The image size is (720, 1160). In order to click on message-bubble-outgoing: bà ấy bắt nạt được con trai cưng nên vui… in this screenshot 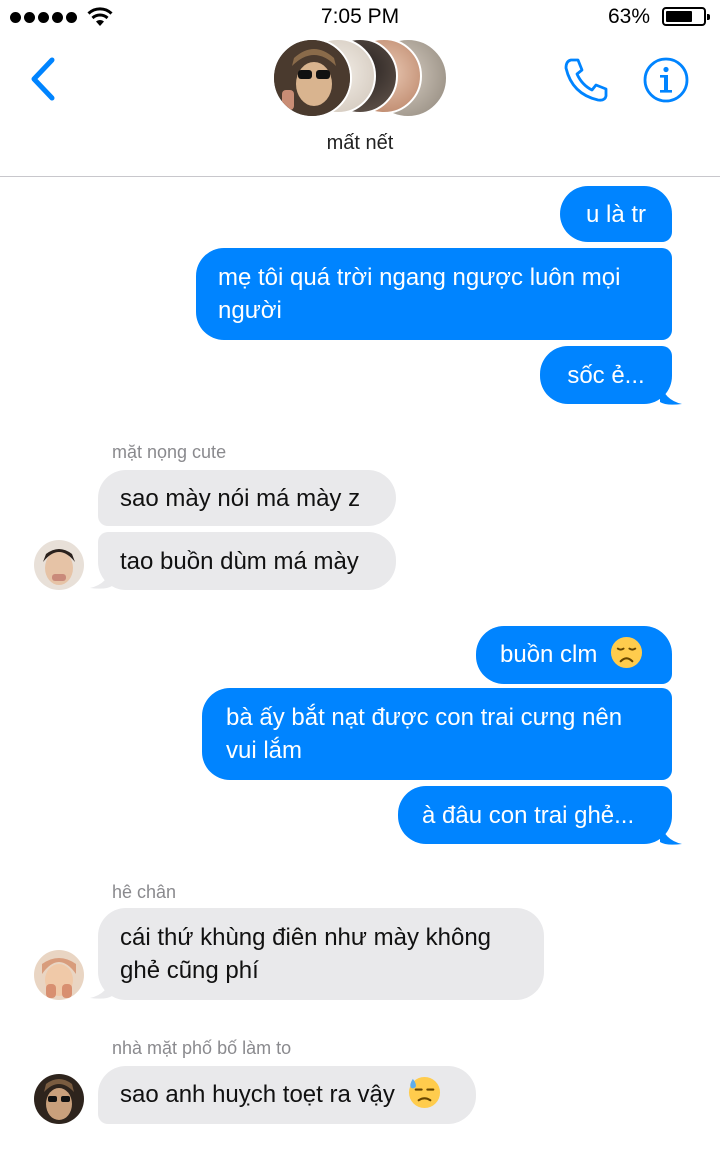, I will do `click(437, 734)`.